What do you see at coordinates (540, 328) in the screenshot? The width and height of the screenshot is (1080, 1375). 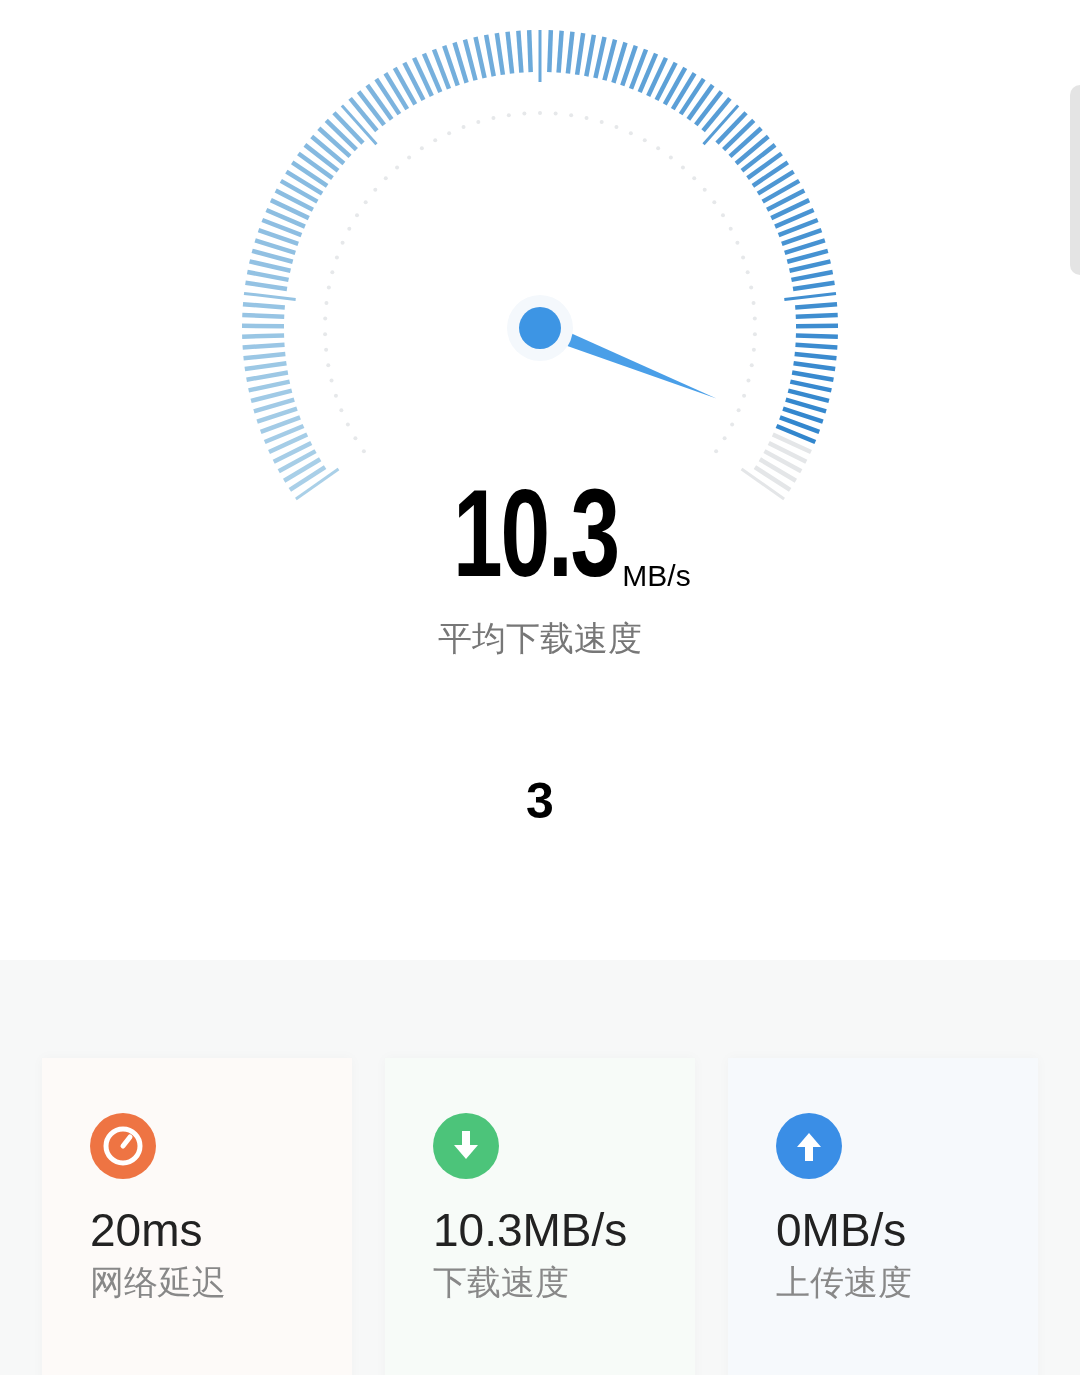 I see `needle-hub-icon` at bounding box center [540, 328].